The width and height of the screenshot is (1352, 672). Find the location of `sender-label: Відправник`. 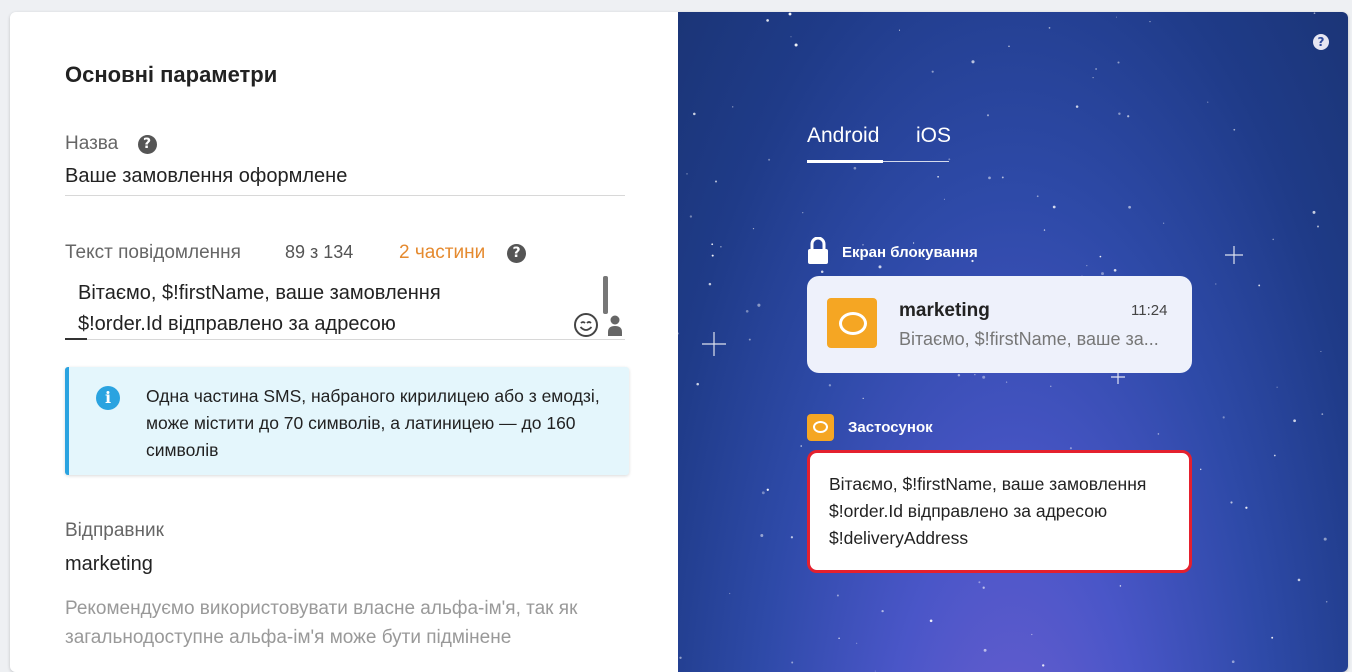

sender-label: Відправник is located at coordinates (114, 530).